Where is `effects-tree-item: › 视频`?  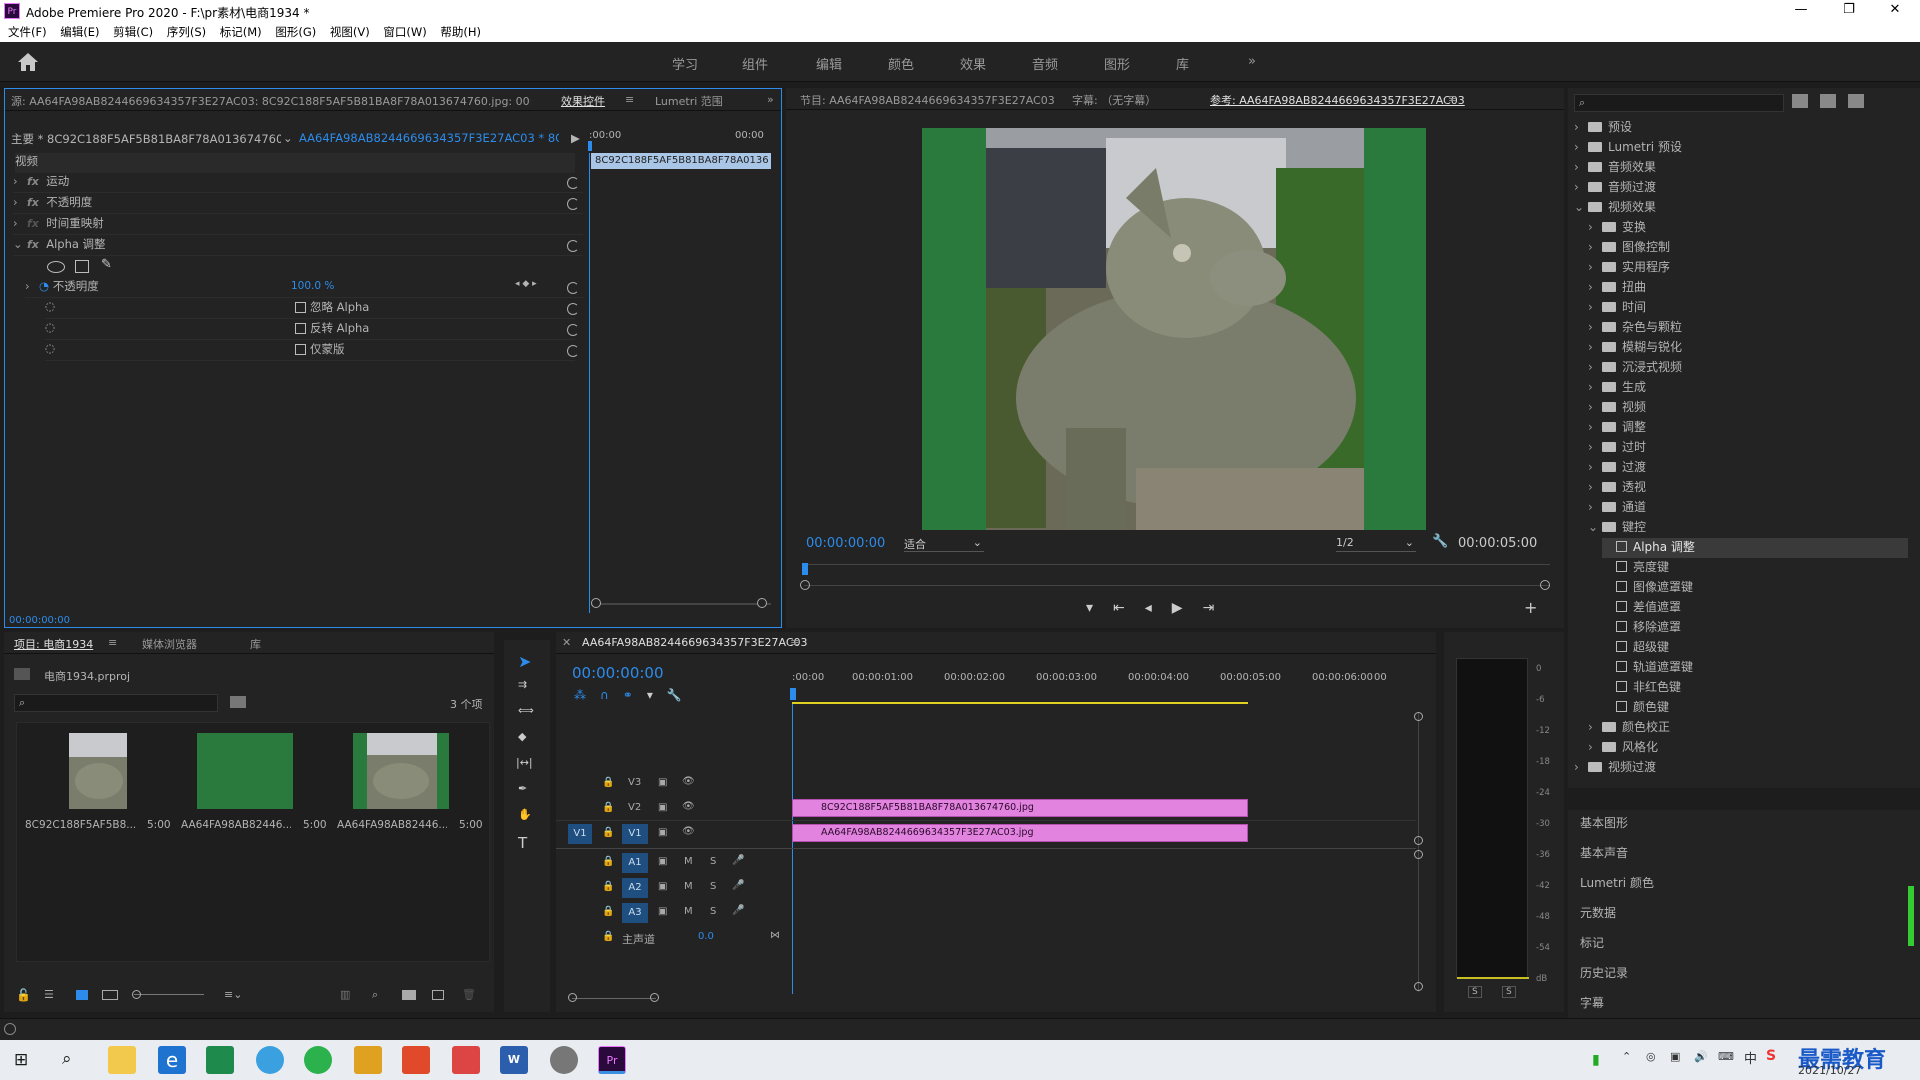
effects-tree-item: › 视频 is located at coordinates (1748, 408).